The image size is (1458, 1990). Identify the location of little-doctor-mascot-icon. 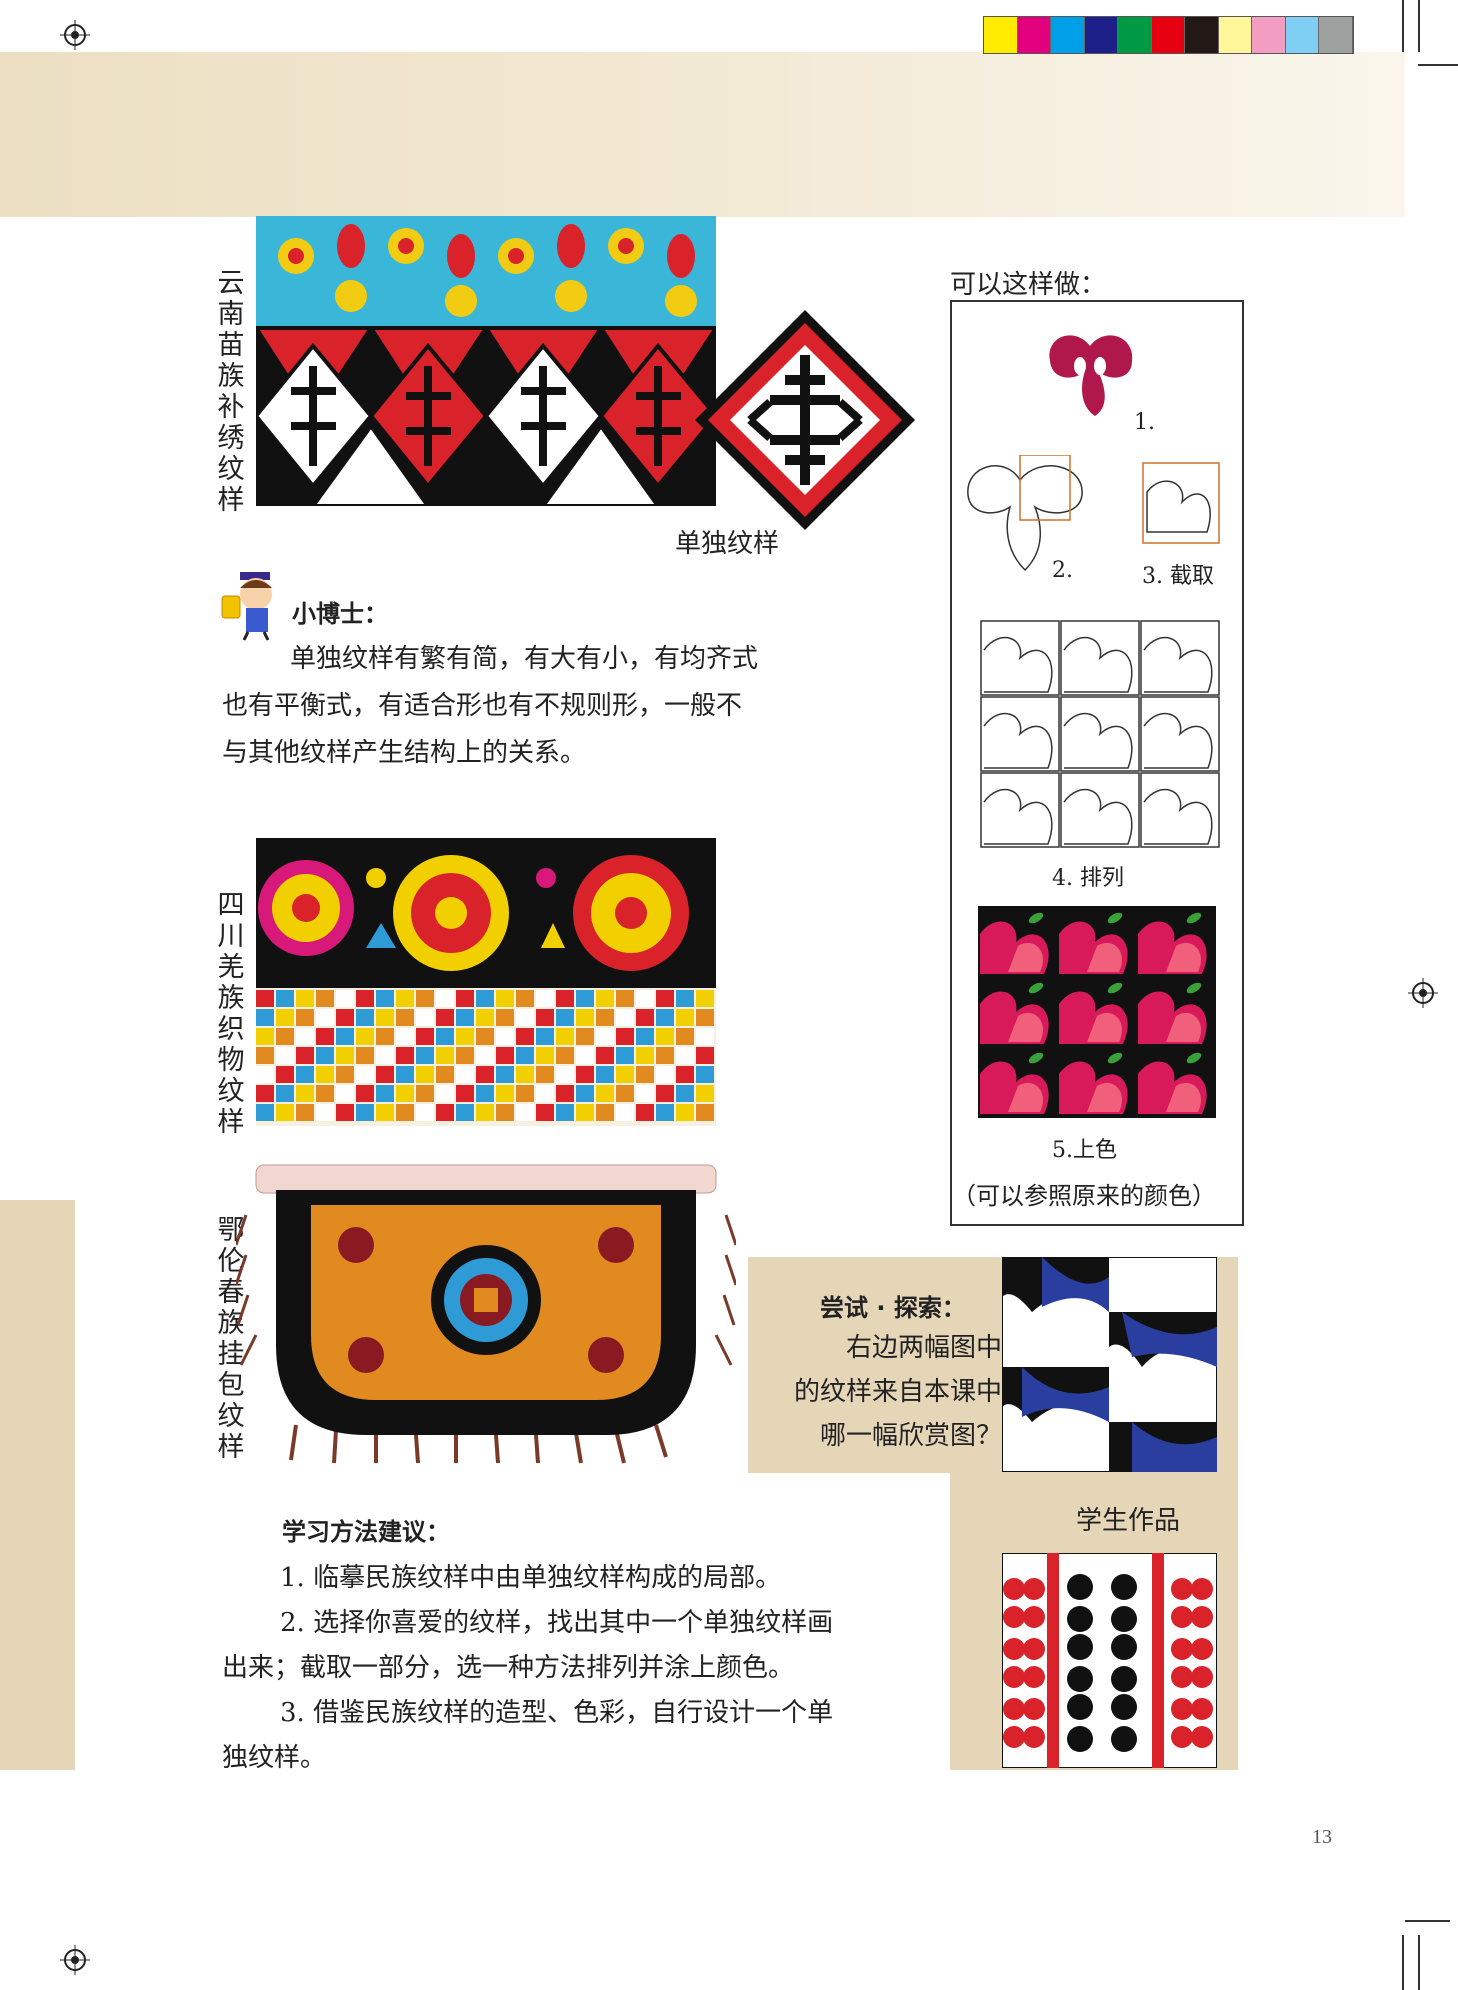
(246, 606).